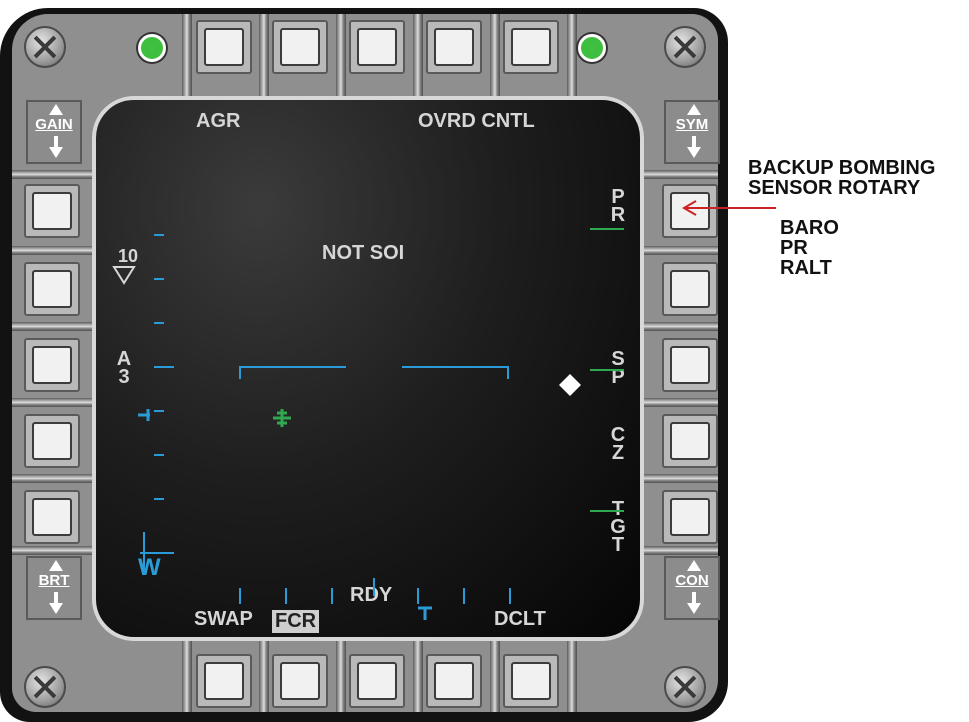 This screenshot has height=722, width=969. What do you see at coordinates (377, 681) in the screenshot?
I see `osb-13-button` at bounding box center [377, 681].